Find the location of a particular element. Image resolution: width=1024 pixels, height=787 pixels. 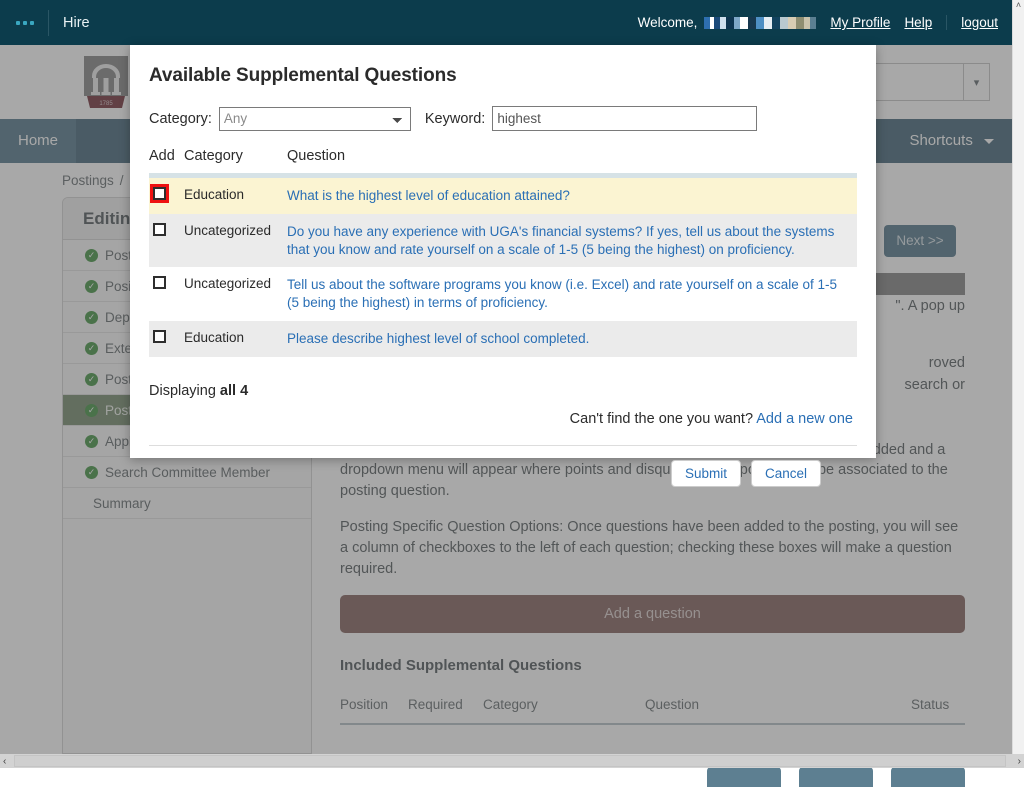

row-1-add-cell is located at coordinates (166, 229).